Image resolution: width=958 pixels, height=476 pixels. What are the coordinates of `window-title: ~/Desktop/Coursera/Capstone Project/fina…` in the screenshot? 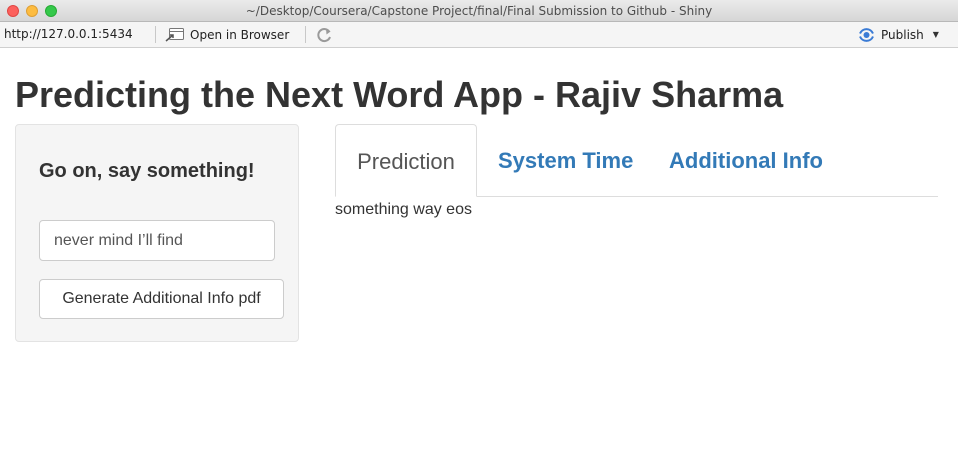 It's located at (479, 11).